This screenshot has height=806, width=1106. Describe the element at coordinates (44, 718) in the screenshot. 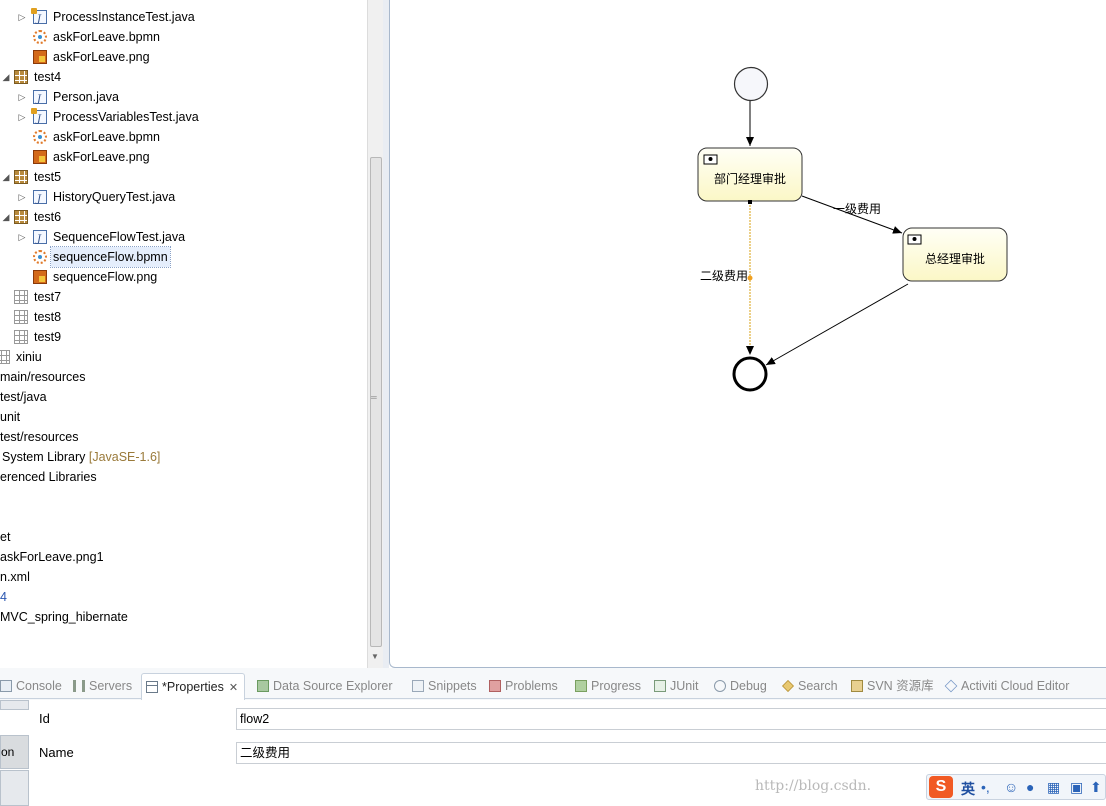

I see `id-label: Id` at that location.